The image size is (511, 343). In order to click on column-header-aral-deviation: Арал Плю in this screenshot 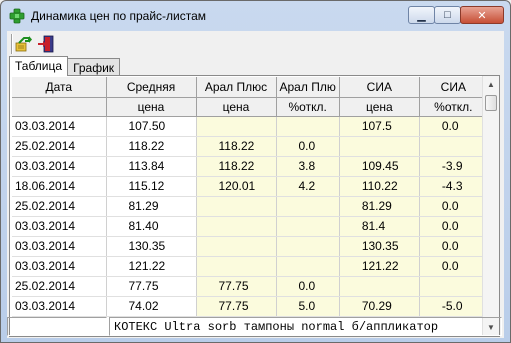, I will do `click(308, 87)`.